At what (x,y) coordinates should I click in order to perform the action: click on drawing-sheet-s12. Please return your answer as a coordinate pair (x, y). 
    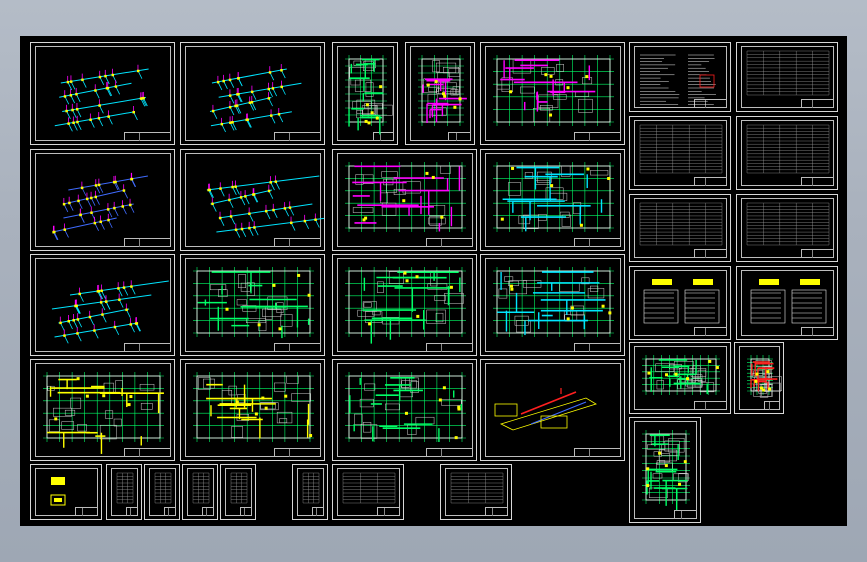
    Looking at the image, I should click on (680, 153).